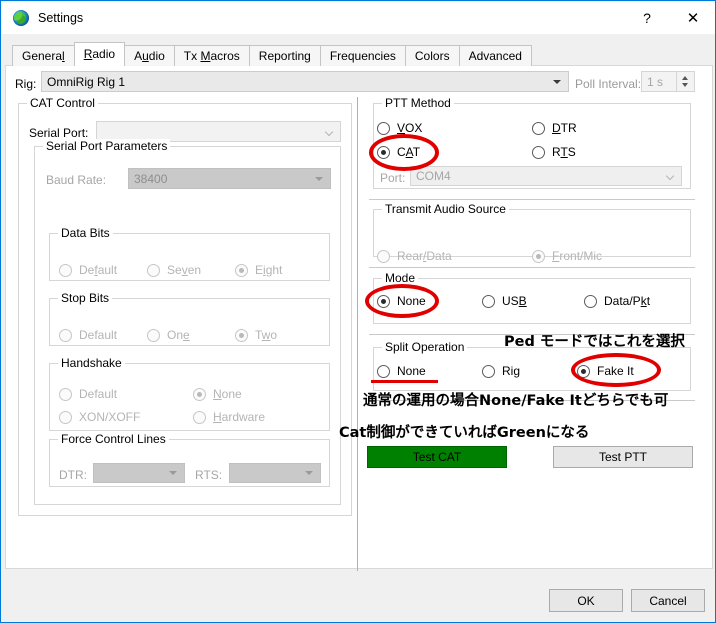 The width and height of the screenshot is (716, 623). I want to click on tab-advanced: Advanced, so click(495, 55).